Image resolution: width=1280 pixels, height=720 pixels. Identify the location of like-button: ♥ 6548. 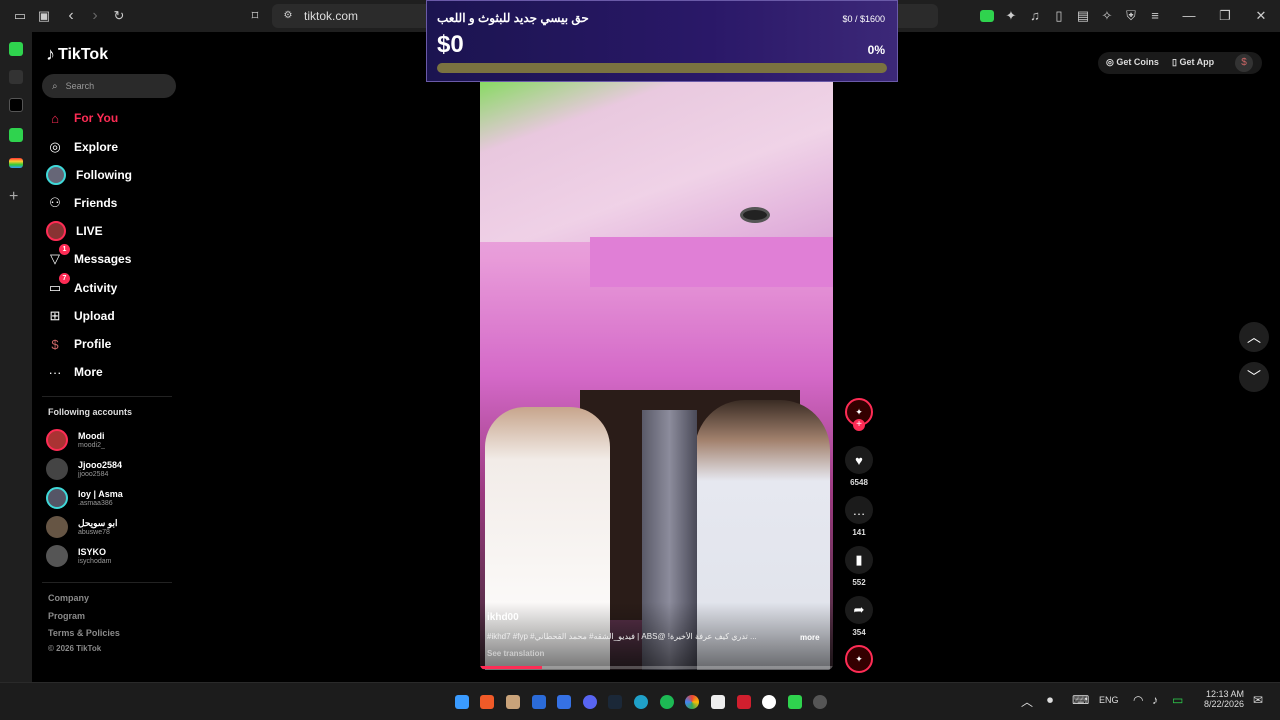
(859, 466).